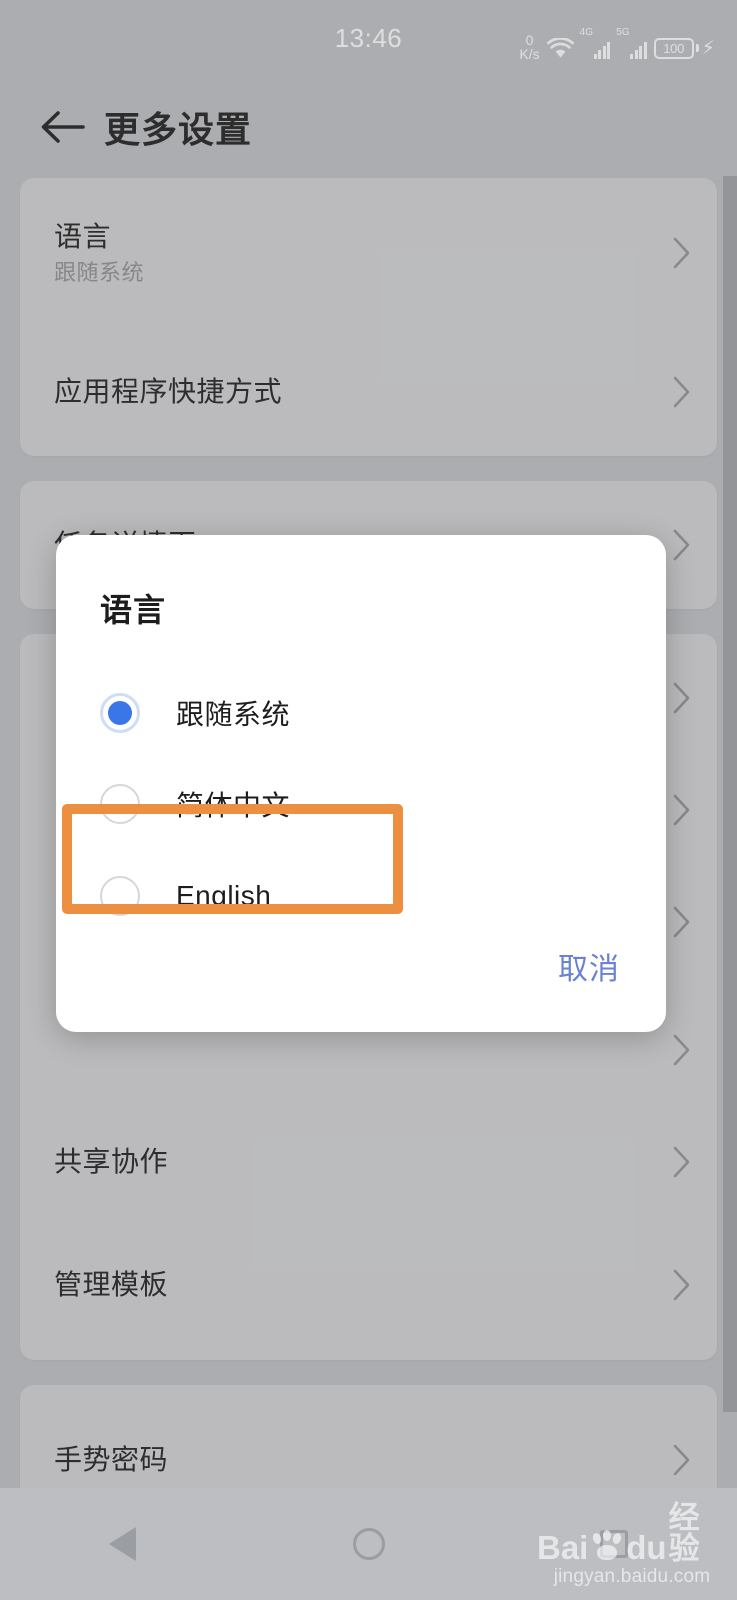 The image size is (737, 1600). I want to click on settings-card: 手势密码, so click(368, 1436).